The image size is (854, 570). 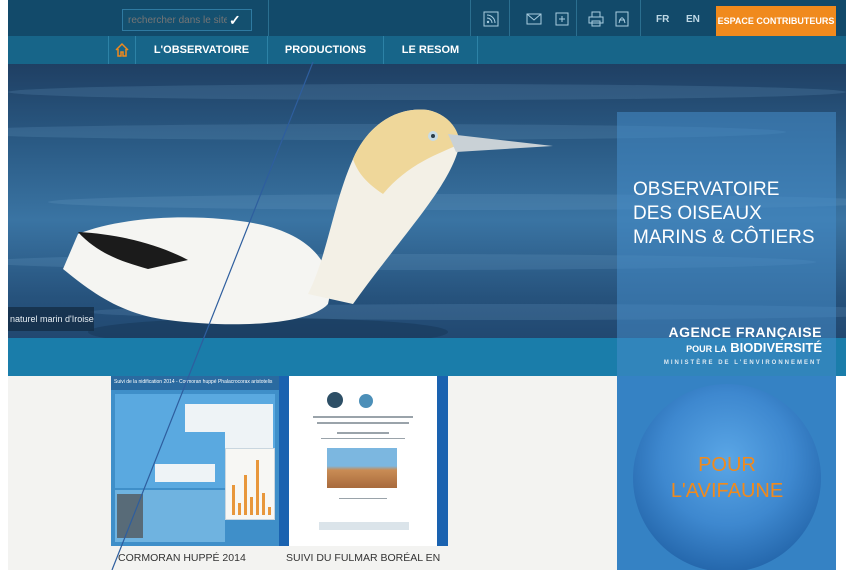 I want to click on search-submit-check-icon: ✓, so click(x=235, y=20).